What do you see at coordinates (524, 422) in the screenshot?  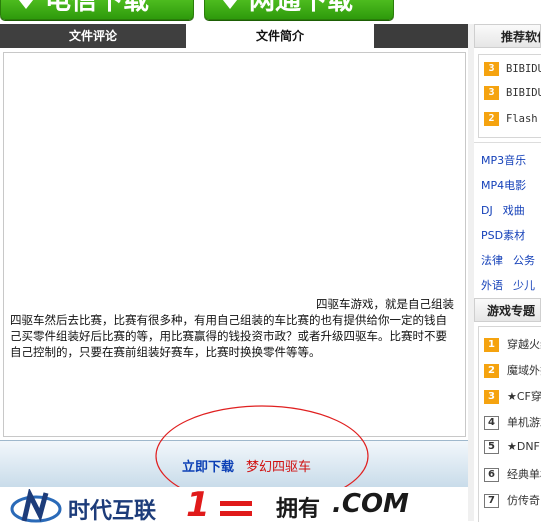 I see `game-item-name: 单机游戏` at bounding box center [524, 422].